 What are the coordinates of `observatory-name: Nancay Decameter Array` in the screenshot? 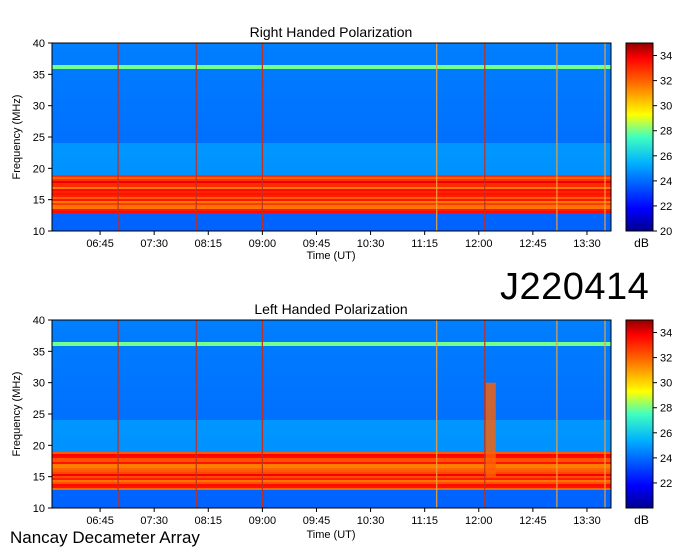 It's located at (105, 537).